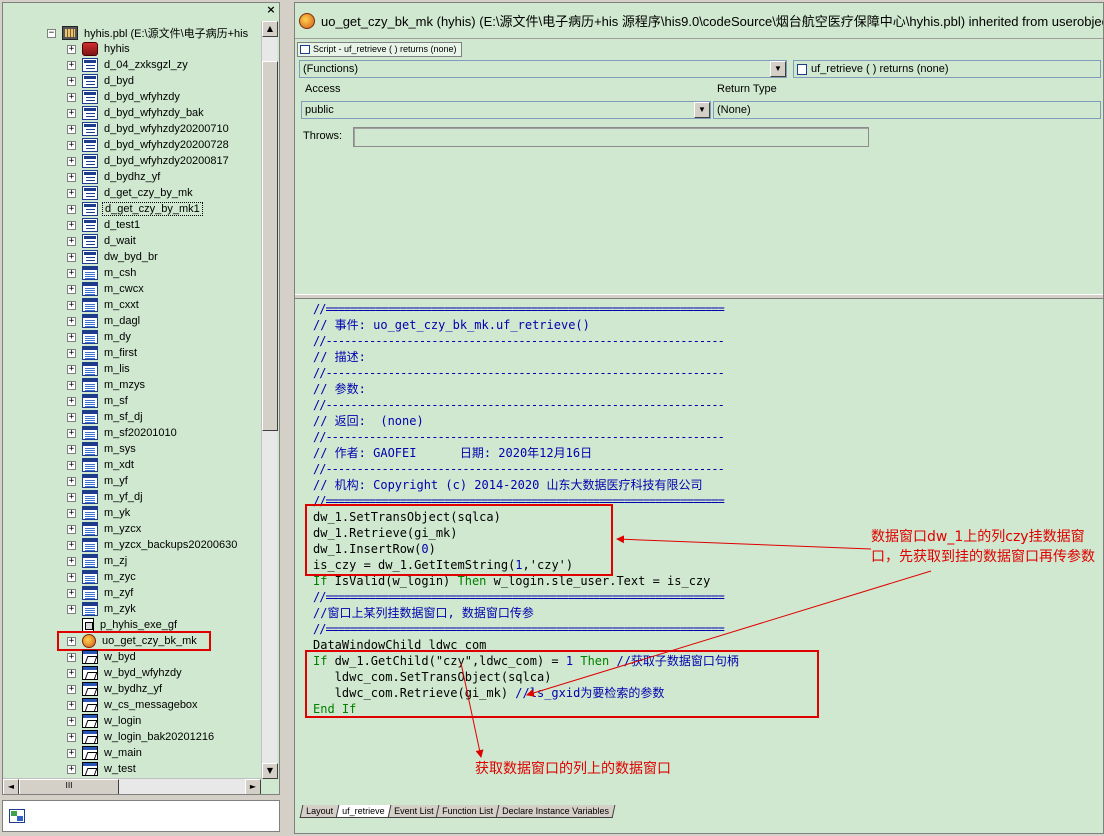  Describe the element at coordinates (271, 10) in the screenshot. I see `close-tree-icon: ×` at that location.